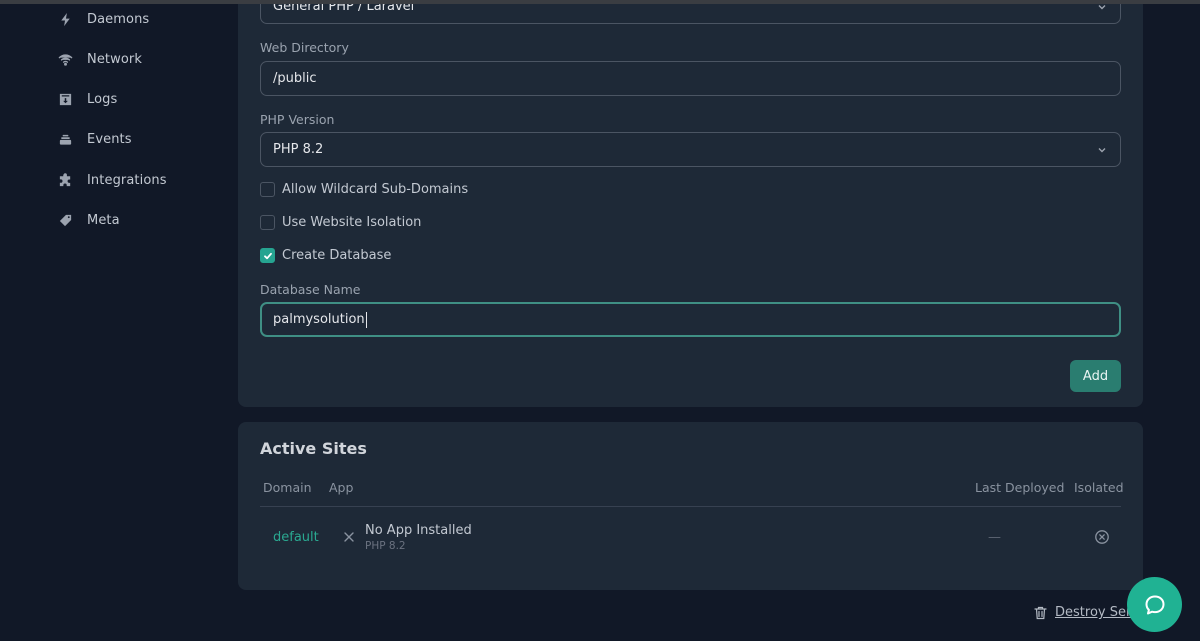 The width and height of the screenshot is (1200, 641). What do you see at coordinates (114, 59) in the screenshot?
I see `sidebar-item-label: Network` at bounding box center [114, 59].